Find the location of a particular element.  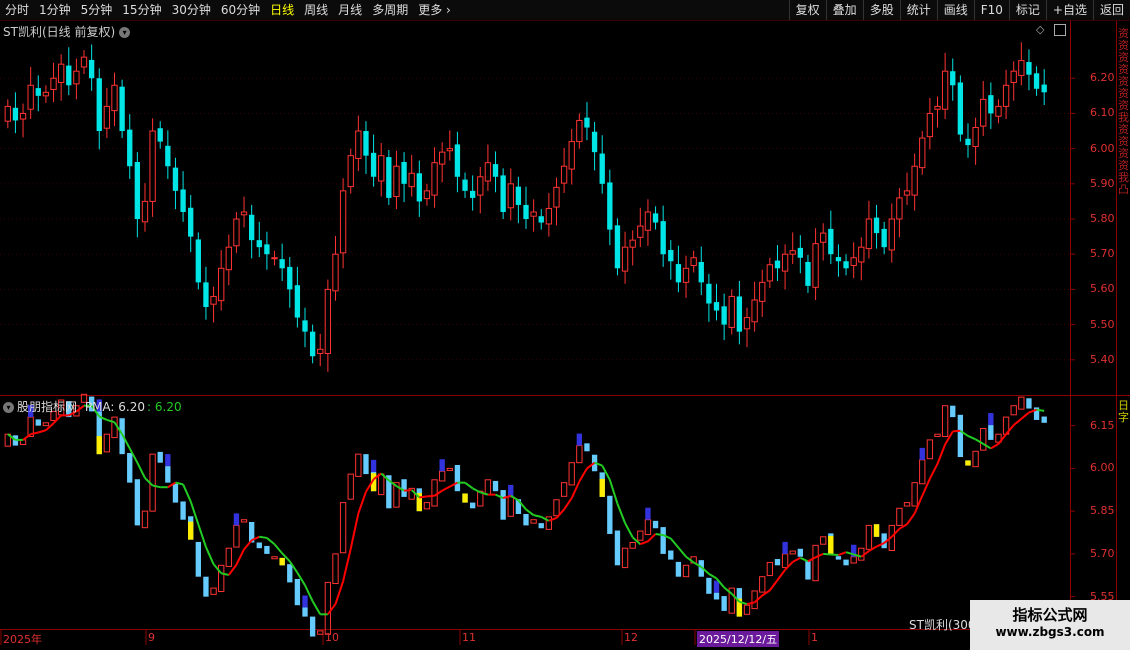

collapse-icon: ▾ is located at coordinates (8, 407).